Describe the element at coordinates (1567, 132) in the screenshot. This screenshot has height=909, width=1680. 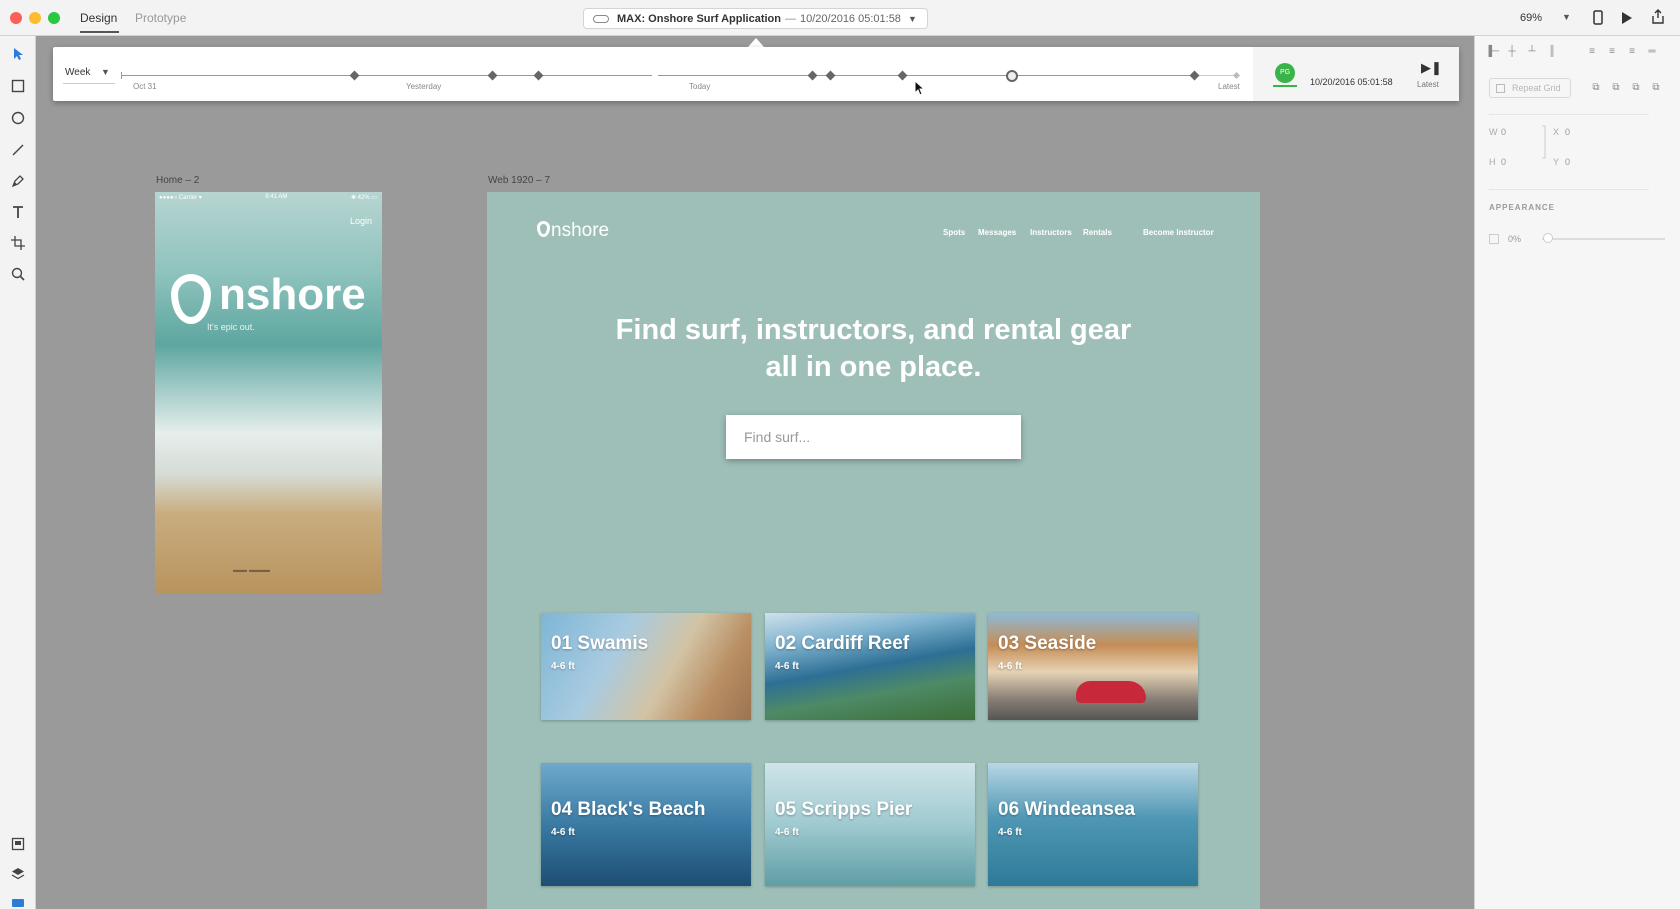
I see `x-field: 0` at that location.